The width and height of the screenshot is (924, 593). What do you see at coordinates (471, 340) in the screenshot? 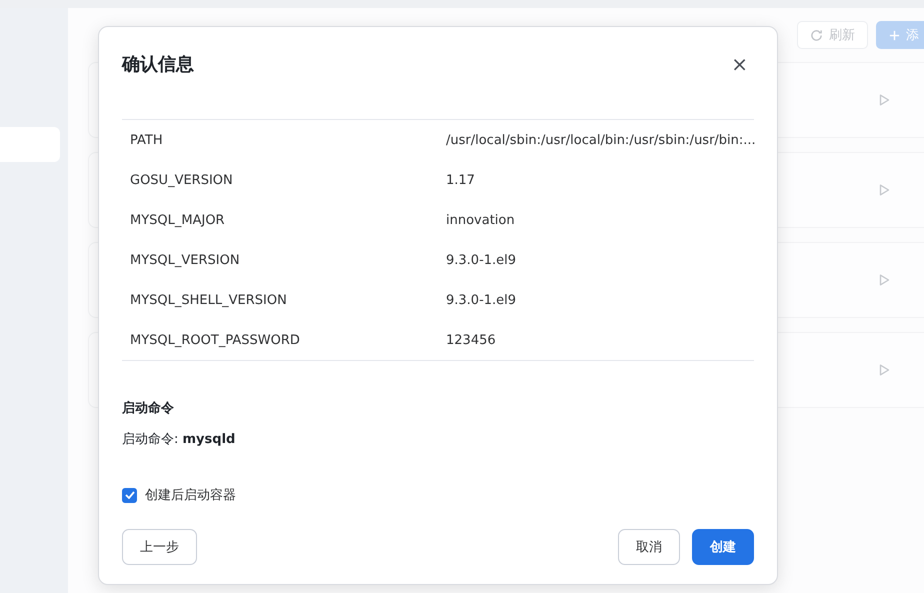
I see `table-cell-text: 123456` at bounding box center [471, 340].